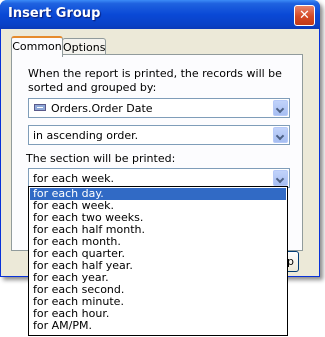  Describe the element at coordinates (74, 178) in the screenshot. I see `section-interval-value: for each week.` at that location.